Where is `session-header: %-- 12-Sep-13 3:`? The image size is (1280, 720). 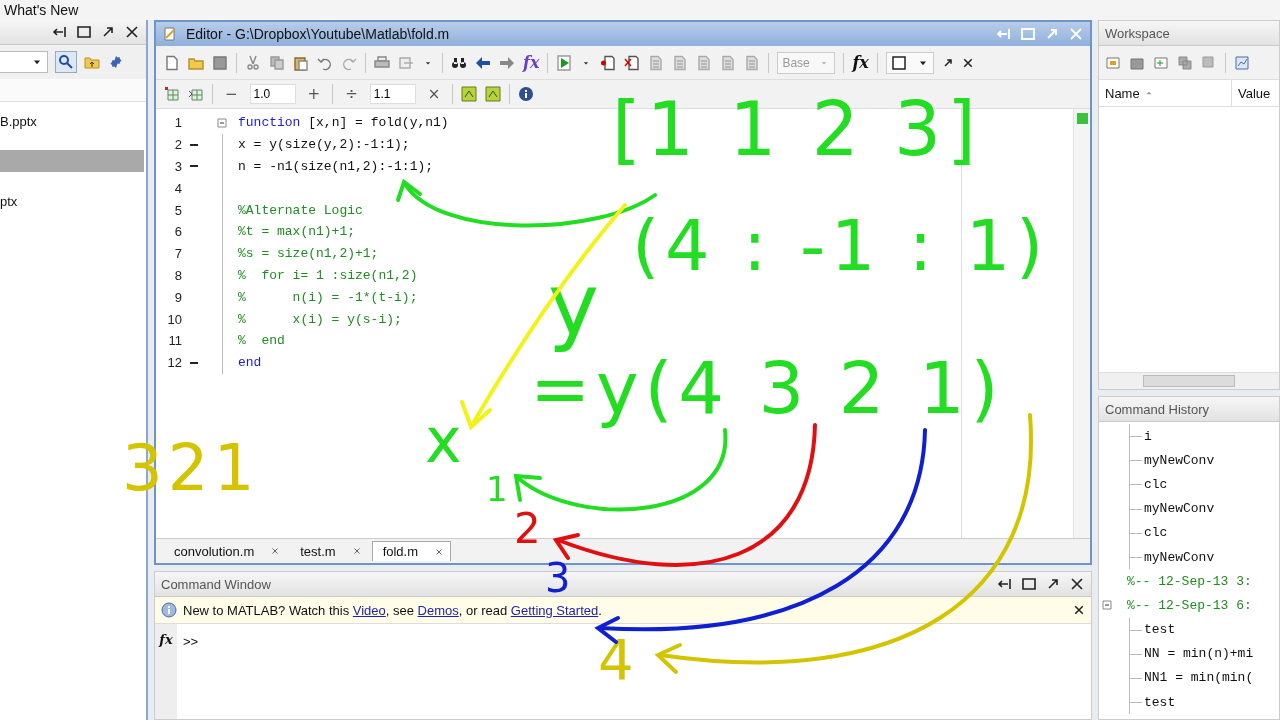
session-header: %-- 12-Sep-13 3: is located at coordinates (1189, 581).